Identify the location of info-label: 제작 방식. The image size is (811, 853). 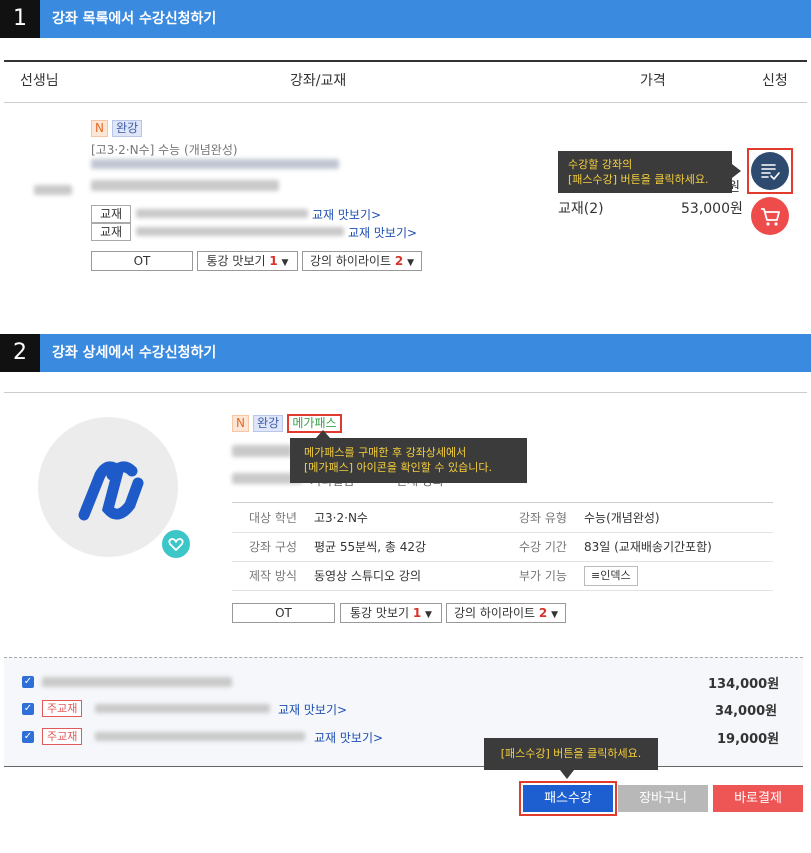
(273, 576).